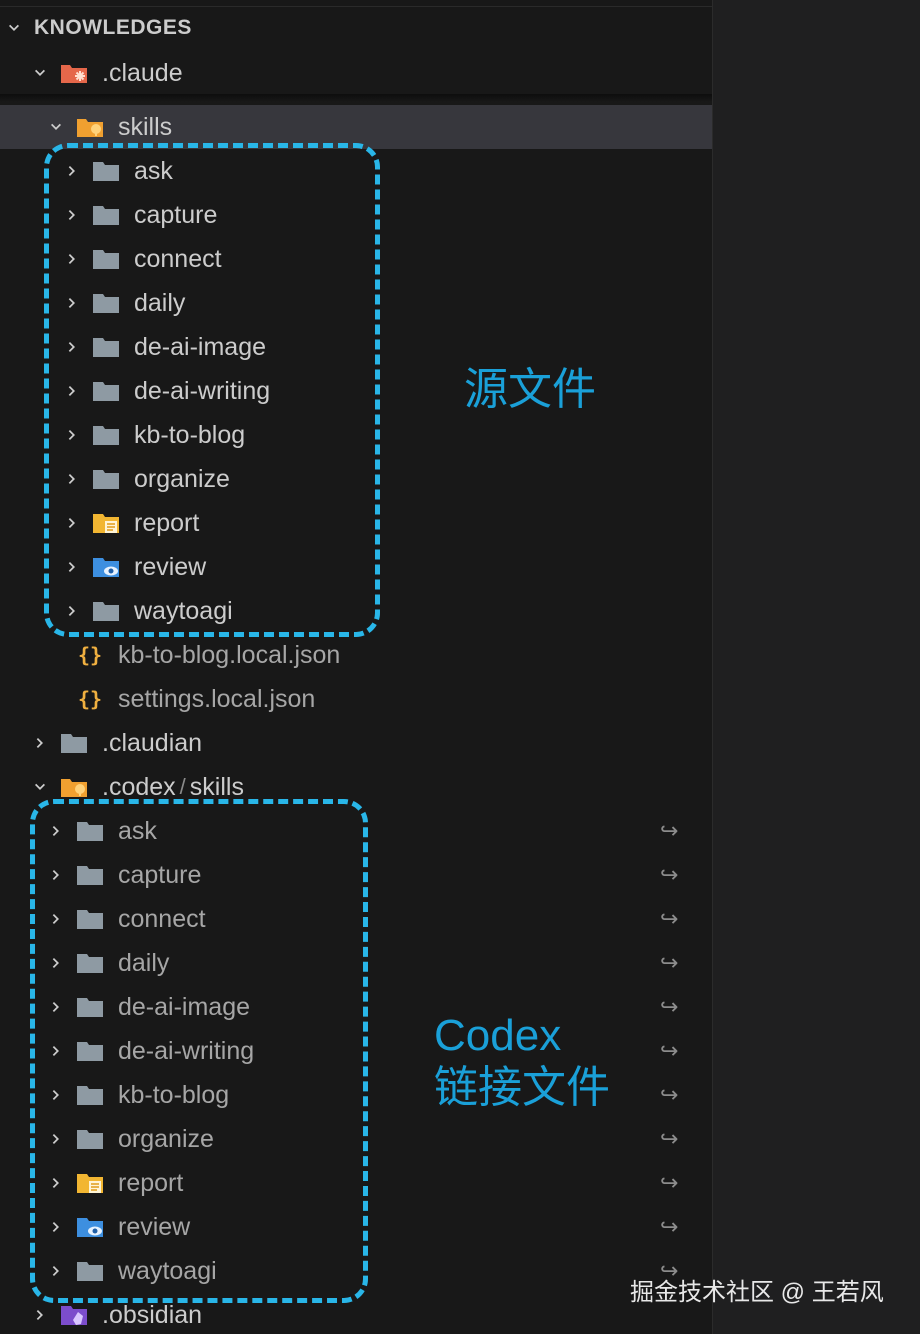 This screenshot has height=1334, width=920. Describe the element at coordinates (137, 830) in the screenshot. I see `tree-item-label: ask` at that location.